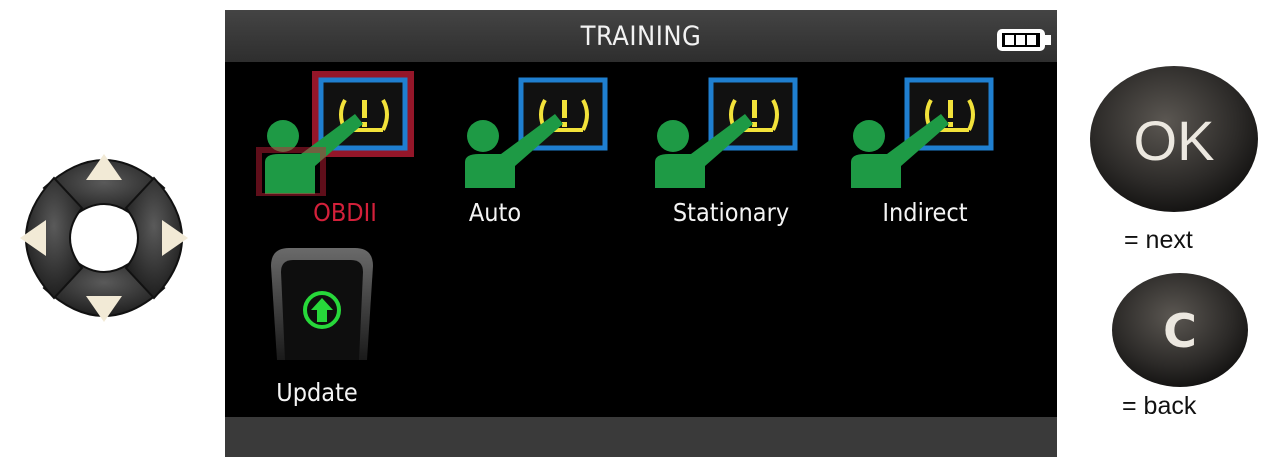 The image size is (1278, 457). I want to click on c-legend: = back, so click(1159, 406).